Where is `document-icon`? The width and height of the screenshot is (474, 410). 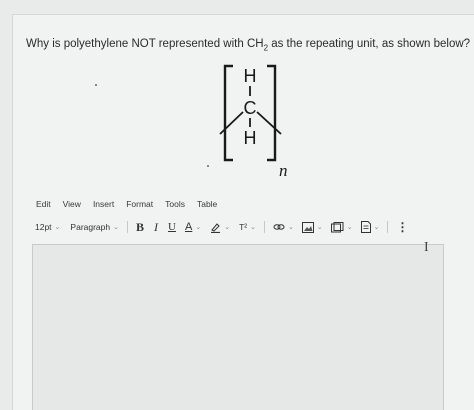
document-icon is located at coordinates (365, 227).